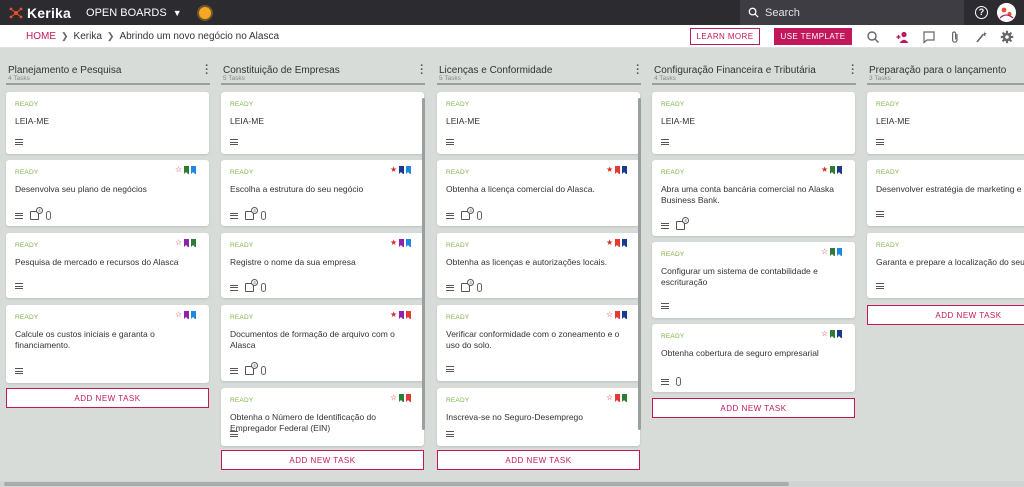 This screenshot has height=487, width=1024. Describe the element at coordinates (107, 193) in the screenshot. I see `task-card: READY Desenvolva seu plano de negócios ☆ 4` at that location.